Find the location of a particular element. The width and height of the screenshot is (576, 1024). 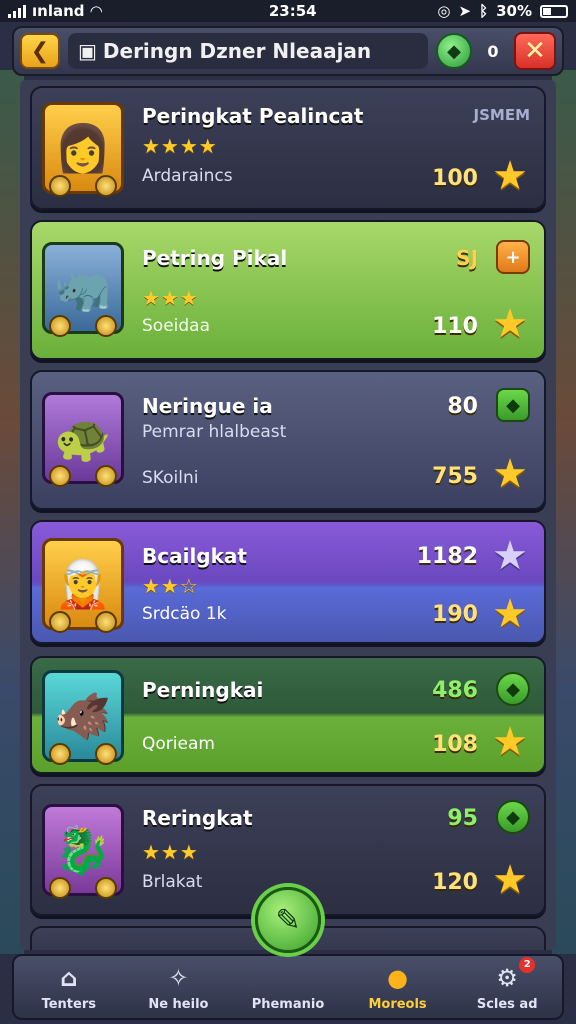

player-subtitle: Brlakat is located at coordinates (172, 882).